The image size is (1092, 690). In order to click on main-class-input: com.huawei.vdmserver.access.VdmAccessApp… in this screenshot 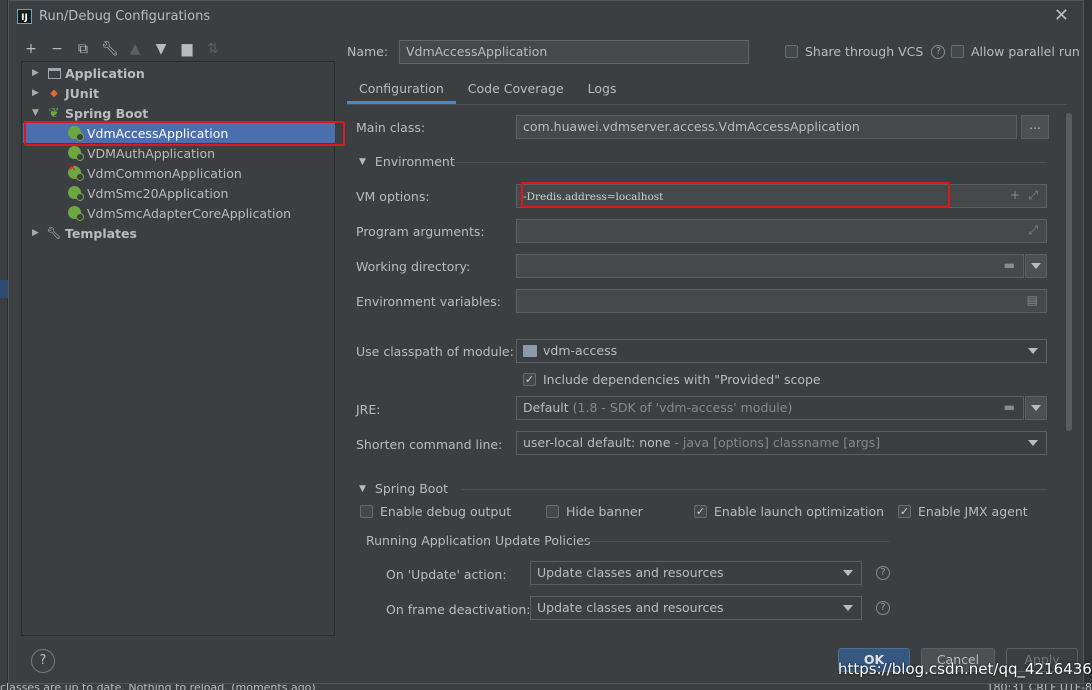, I will do `click(766, 127)`.